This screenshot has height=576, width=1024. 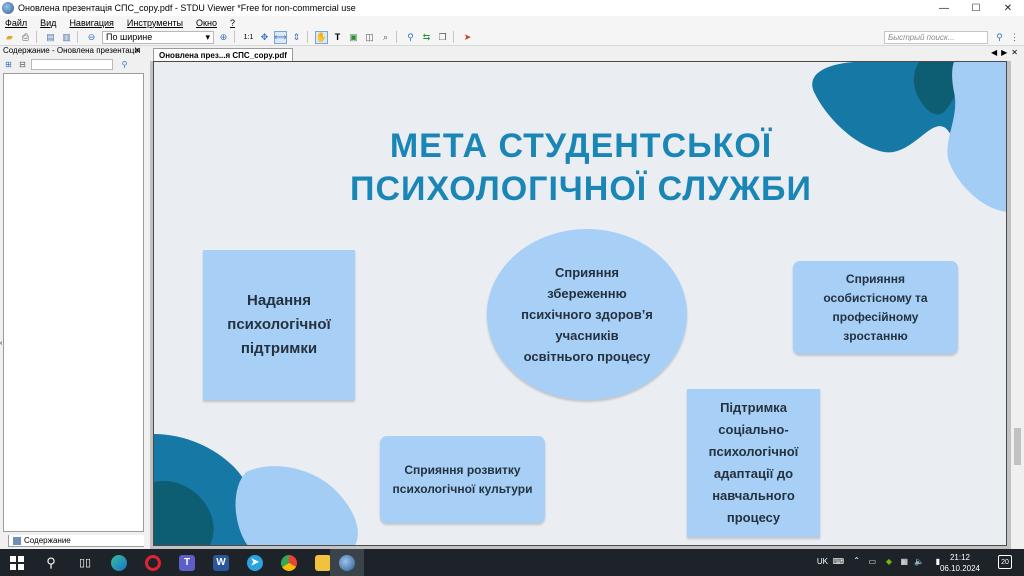 What do you see at coordinates (155, 23) in the screenshot?
I see `menu-tools: Инструменты` at bounding box center [155, 23].